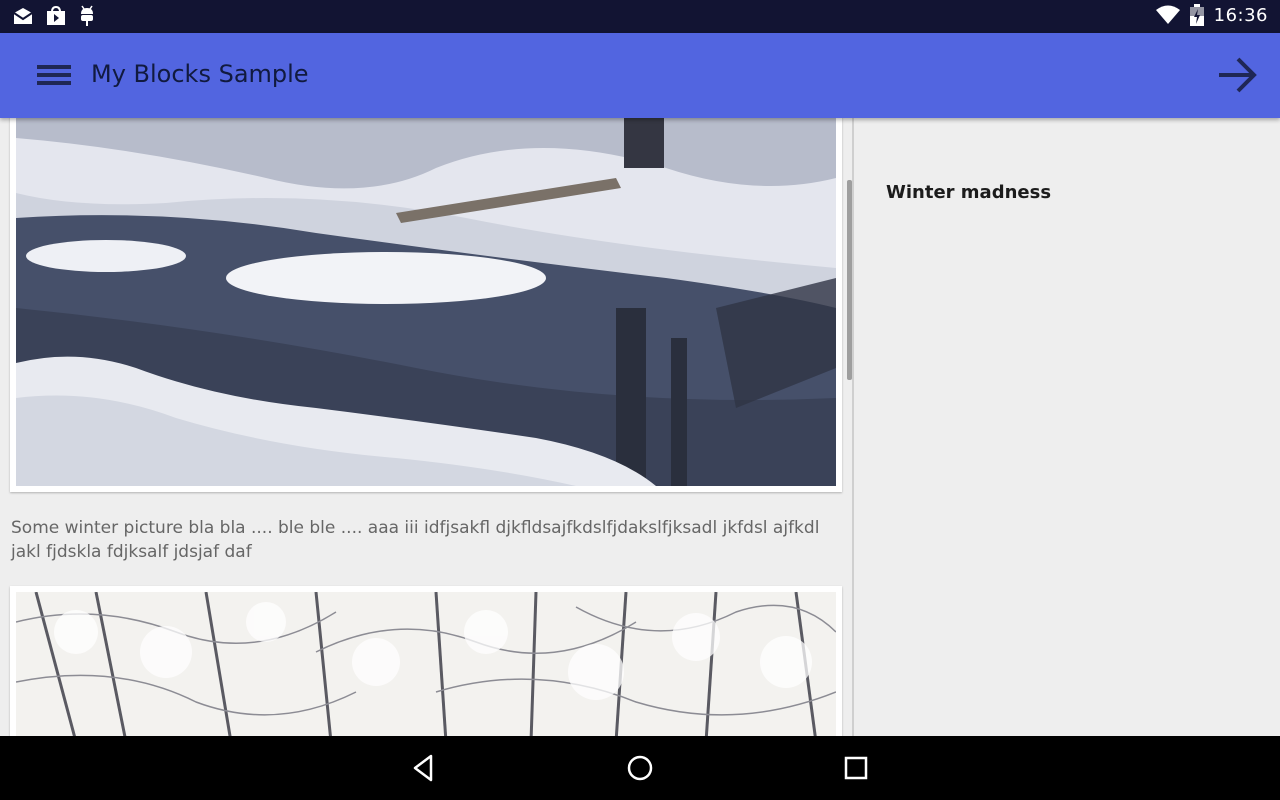 This screenshot has height=800, width=1280. I want to click on back-button, so click(425, 768).